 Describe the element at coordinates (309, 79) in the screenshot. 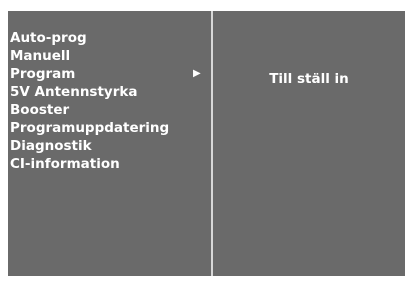

I see `submenu-hint-text: Till ställ in` at that location.